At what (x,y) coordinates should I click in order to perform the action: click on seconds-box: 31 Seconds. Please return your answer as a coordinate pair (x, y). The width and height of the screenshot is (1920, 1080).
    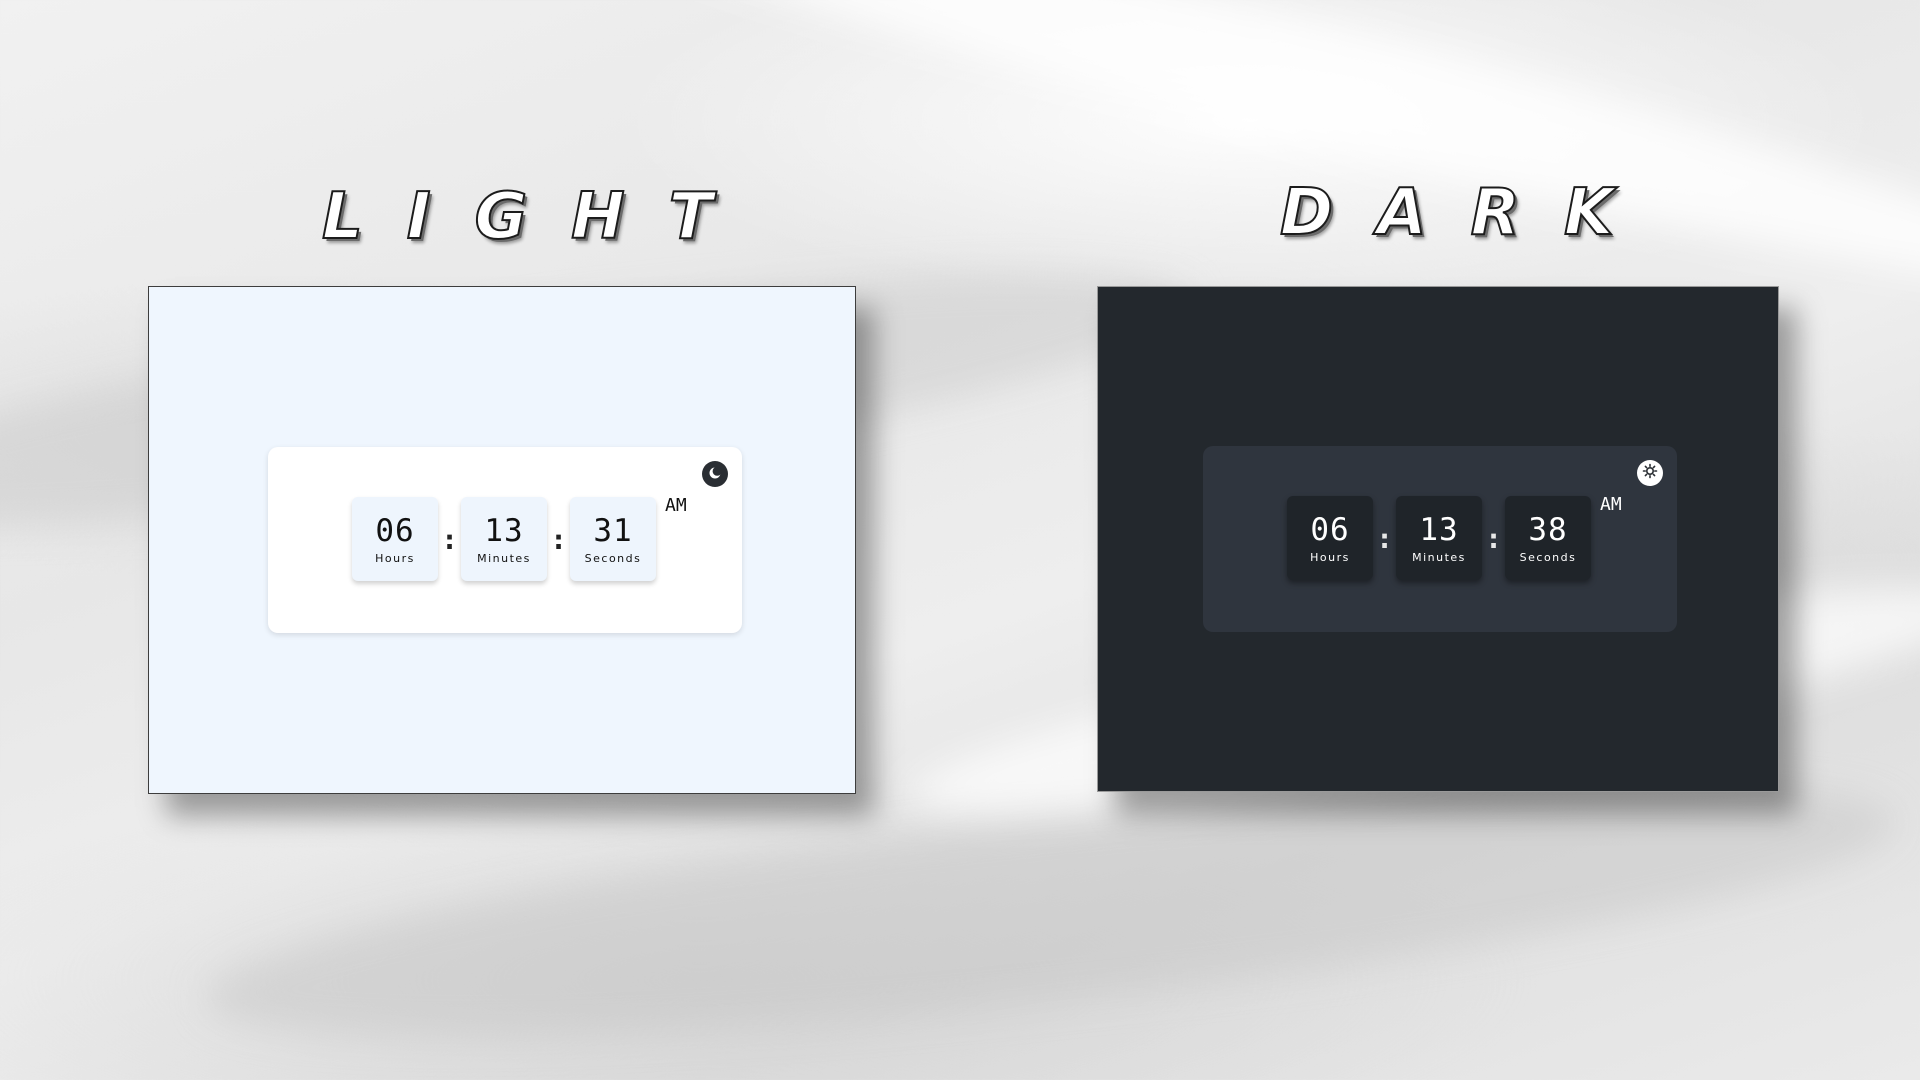
    Looking at the image, I should click on (613, 539).